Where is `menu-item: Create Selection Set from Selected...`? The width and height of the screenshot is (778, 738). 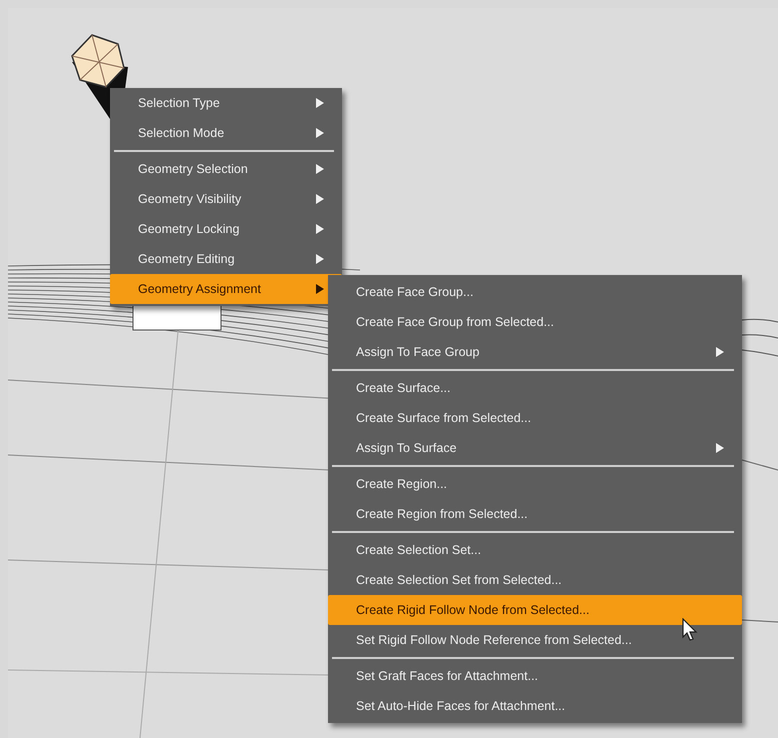
menu-item: Create Selection Set from Selected... is located at coordinates (535, 580).